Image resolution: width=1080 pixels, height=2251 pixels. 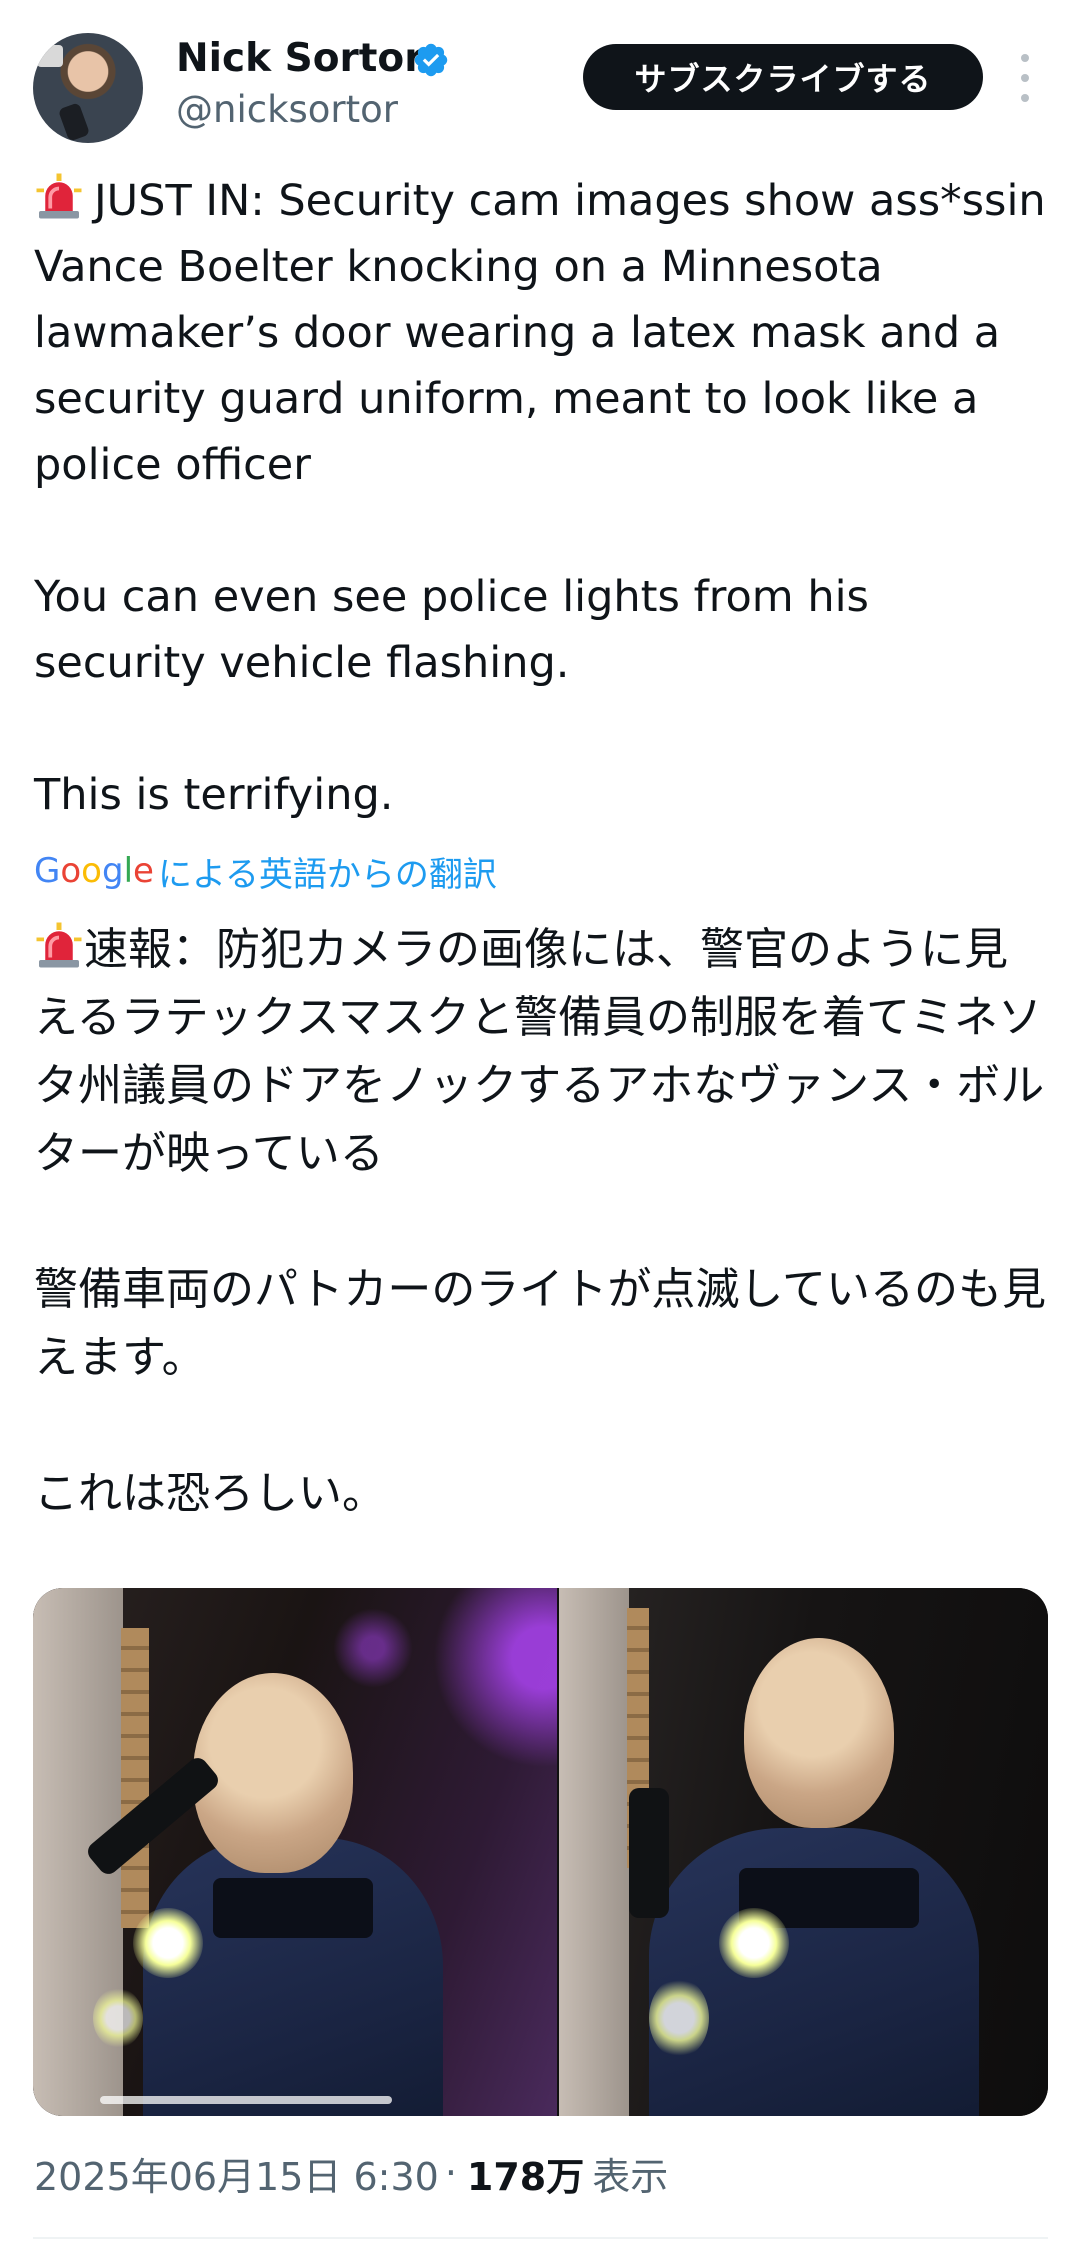 What do you see at coordinates (327, 871) in the screenshot?
I see `translation-label: による英語からの翻訳` at bounding box center [327, 871].